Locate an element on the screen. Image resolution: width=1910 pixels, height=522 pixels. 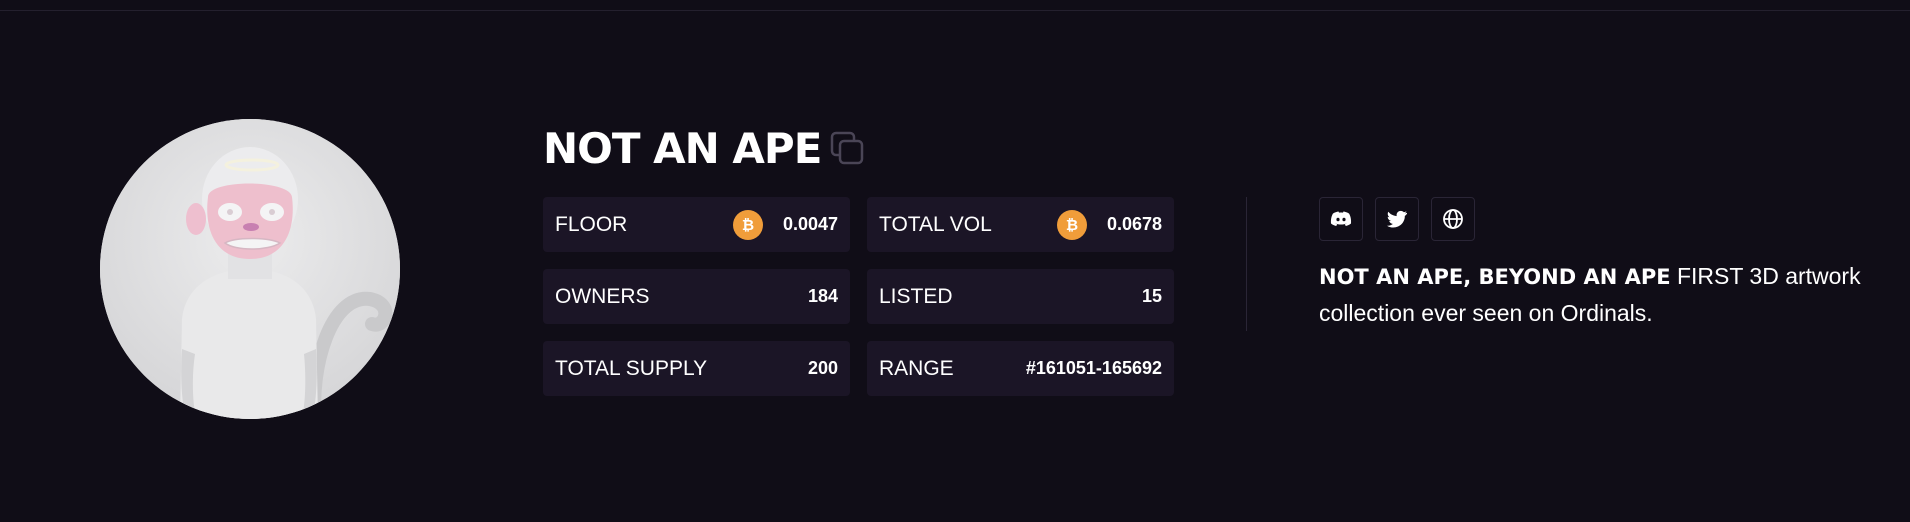
collection-avatar is located at coordinates (250, 269).